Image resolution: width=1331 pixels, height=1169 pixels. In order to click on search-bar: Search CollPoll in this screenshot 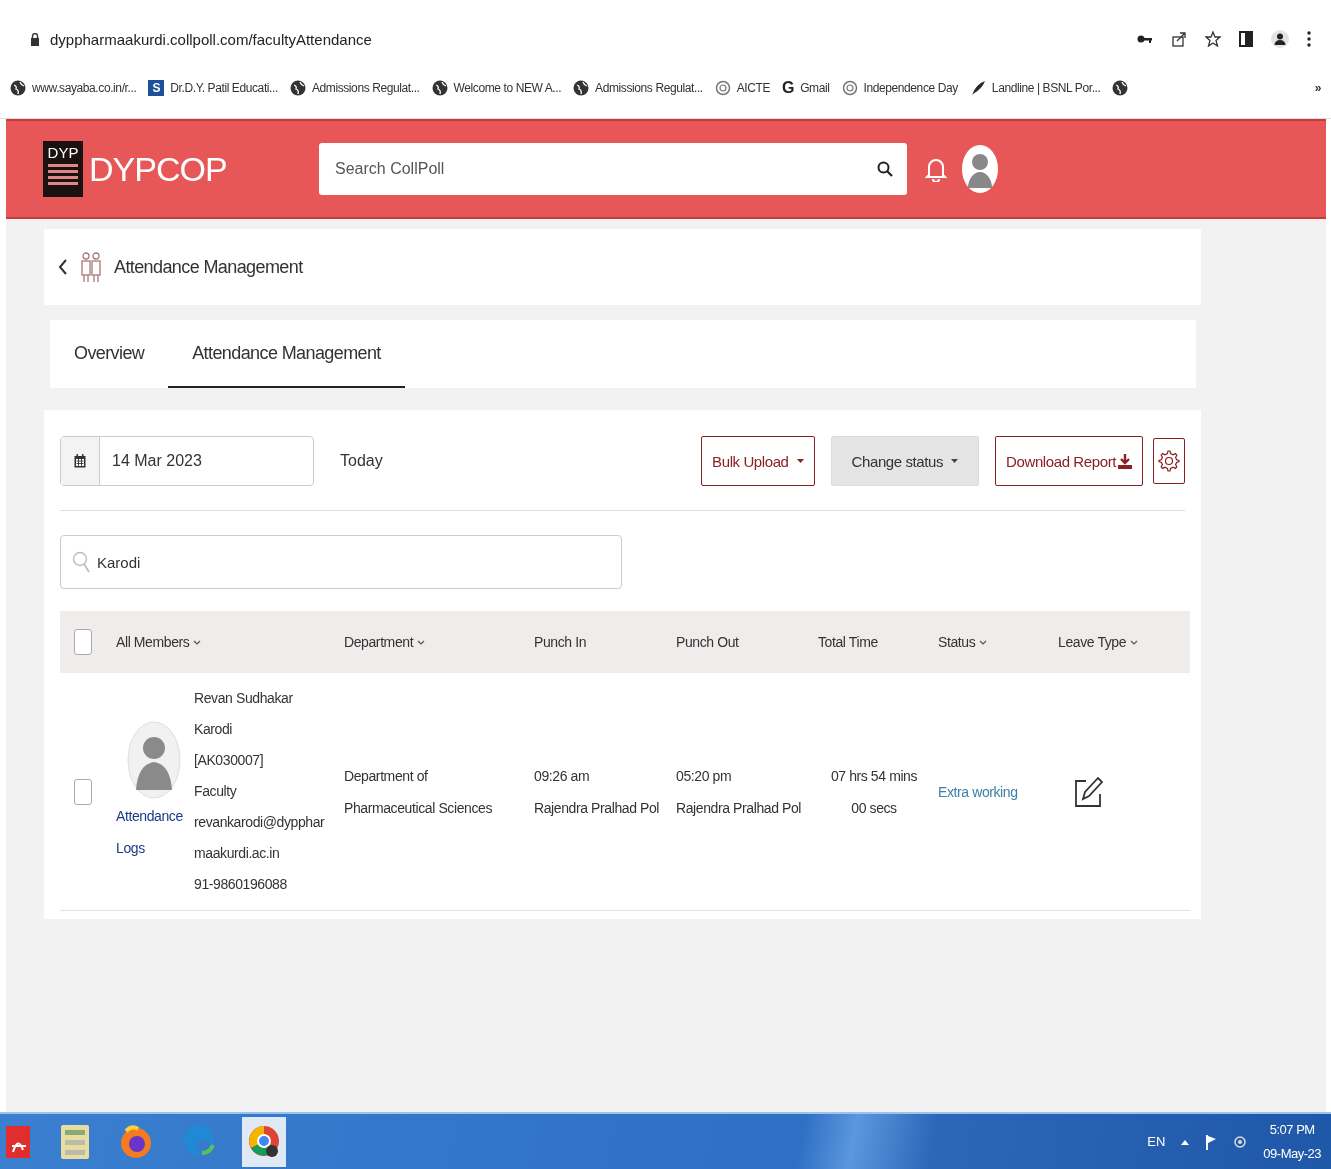, I will do `click(613, 169)`.